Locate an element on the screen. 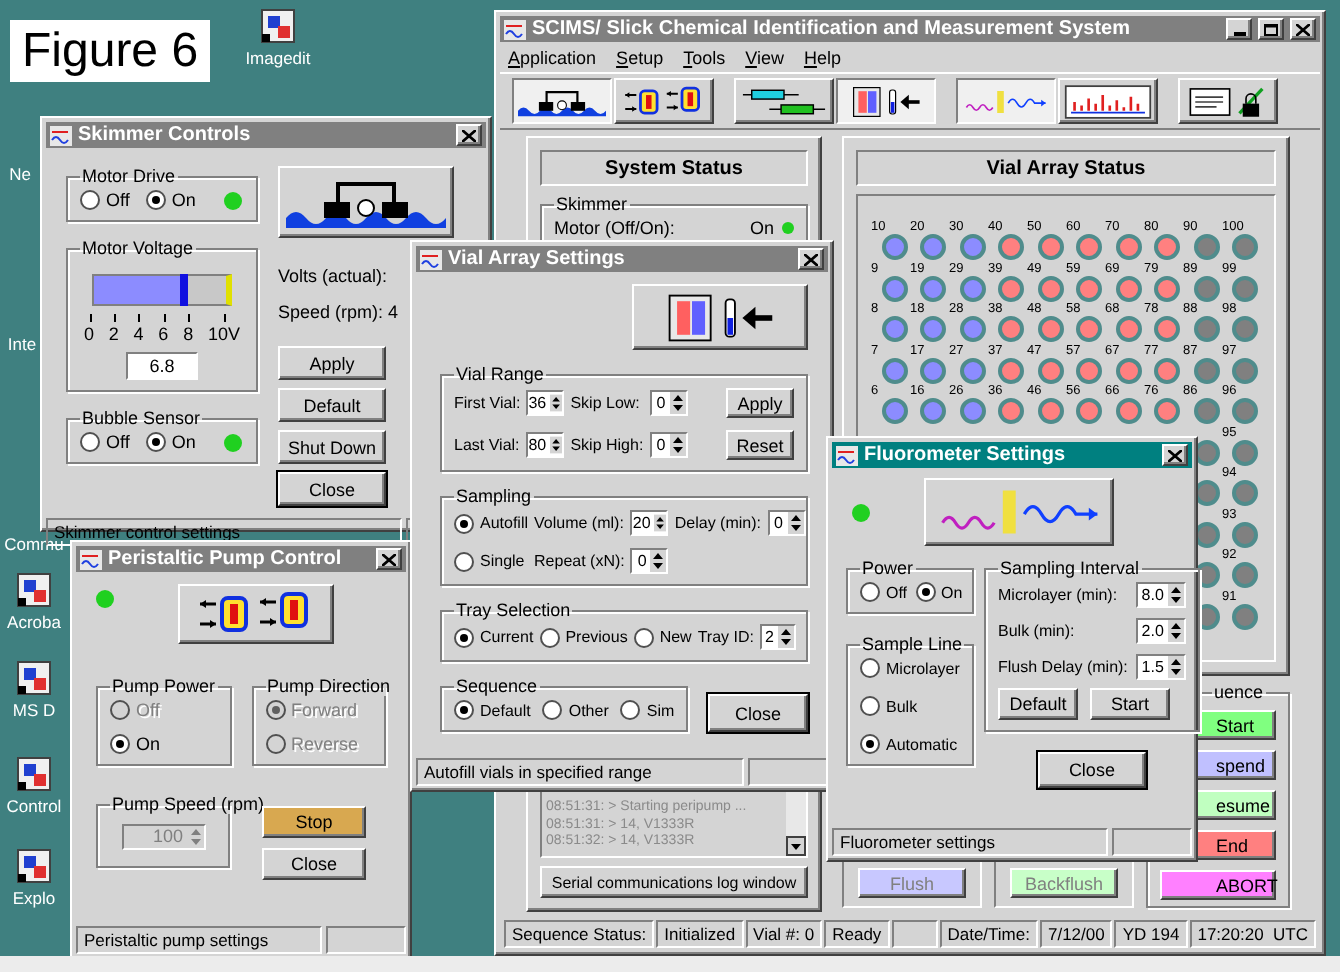  radio-button: Bulk is located at coordinates (910, 706).